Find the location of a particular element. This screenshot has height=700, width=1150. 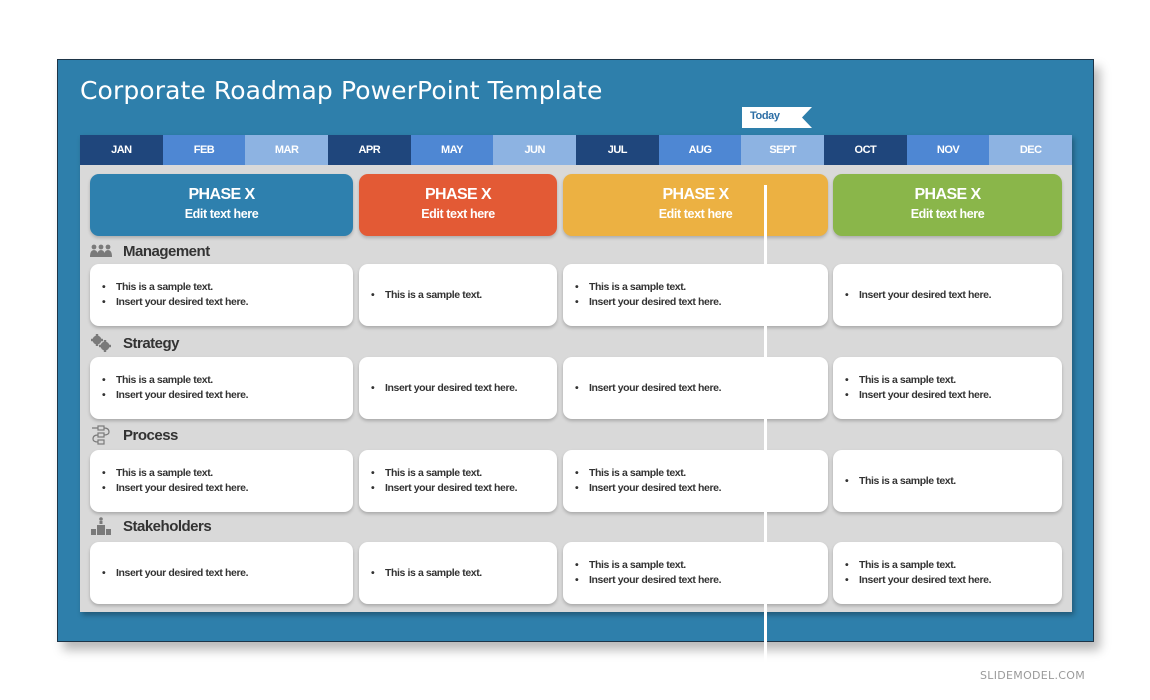

category-label-process: Process is located at coordinates (134, 435).